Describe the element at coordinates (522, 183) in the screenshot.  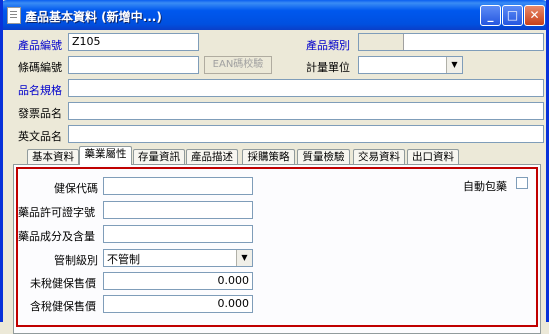
I see `auto-pack-checkbox` at that location.